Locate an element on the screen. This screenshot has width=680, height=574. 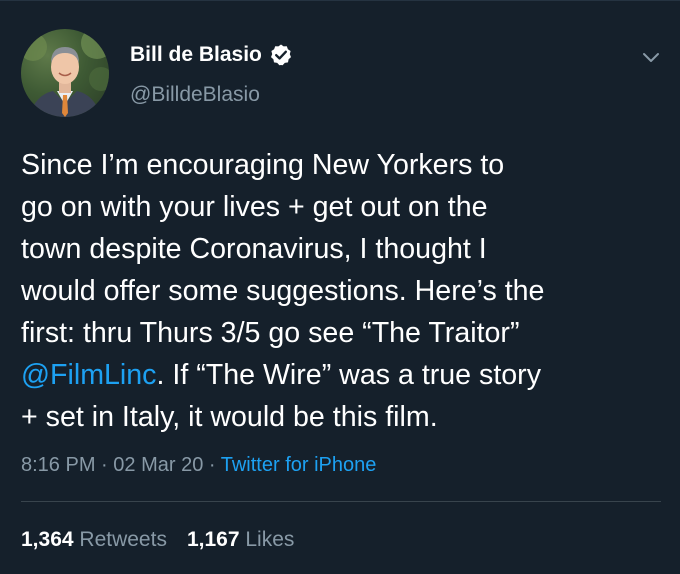
retweets-count: 1,364 is located at coordinates (47, 539).